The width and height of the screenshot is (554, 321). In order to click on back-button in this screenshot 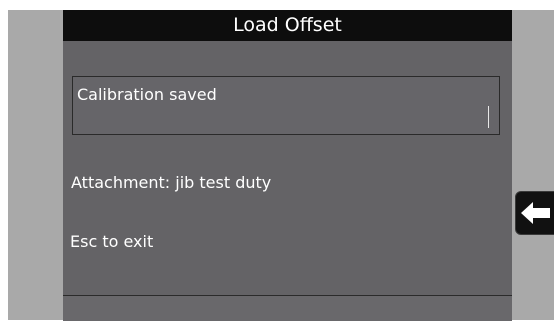, I will do `click(534, 213)`.